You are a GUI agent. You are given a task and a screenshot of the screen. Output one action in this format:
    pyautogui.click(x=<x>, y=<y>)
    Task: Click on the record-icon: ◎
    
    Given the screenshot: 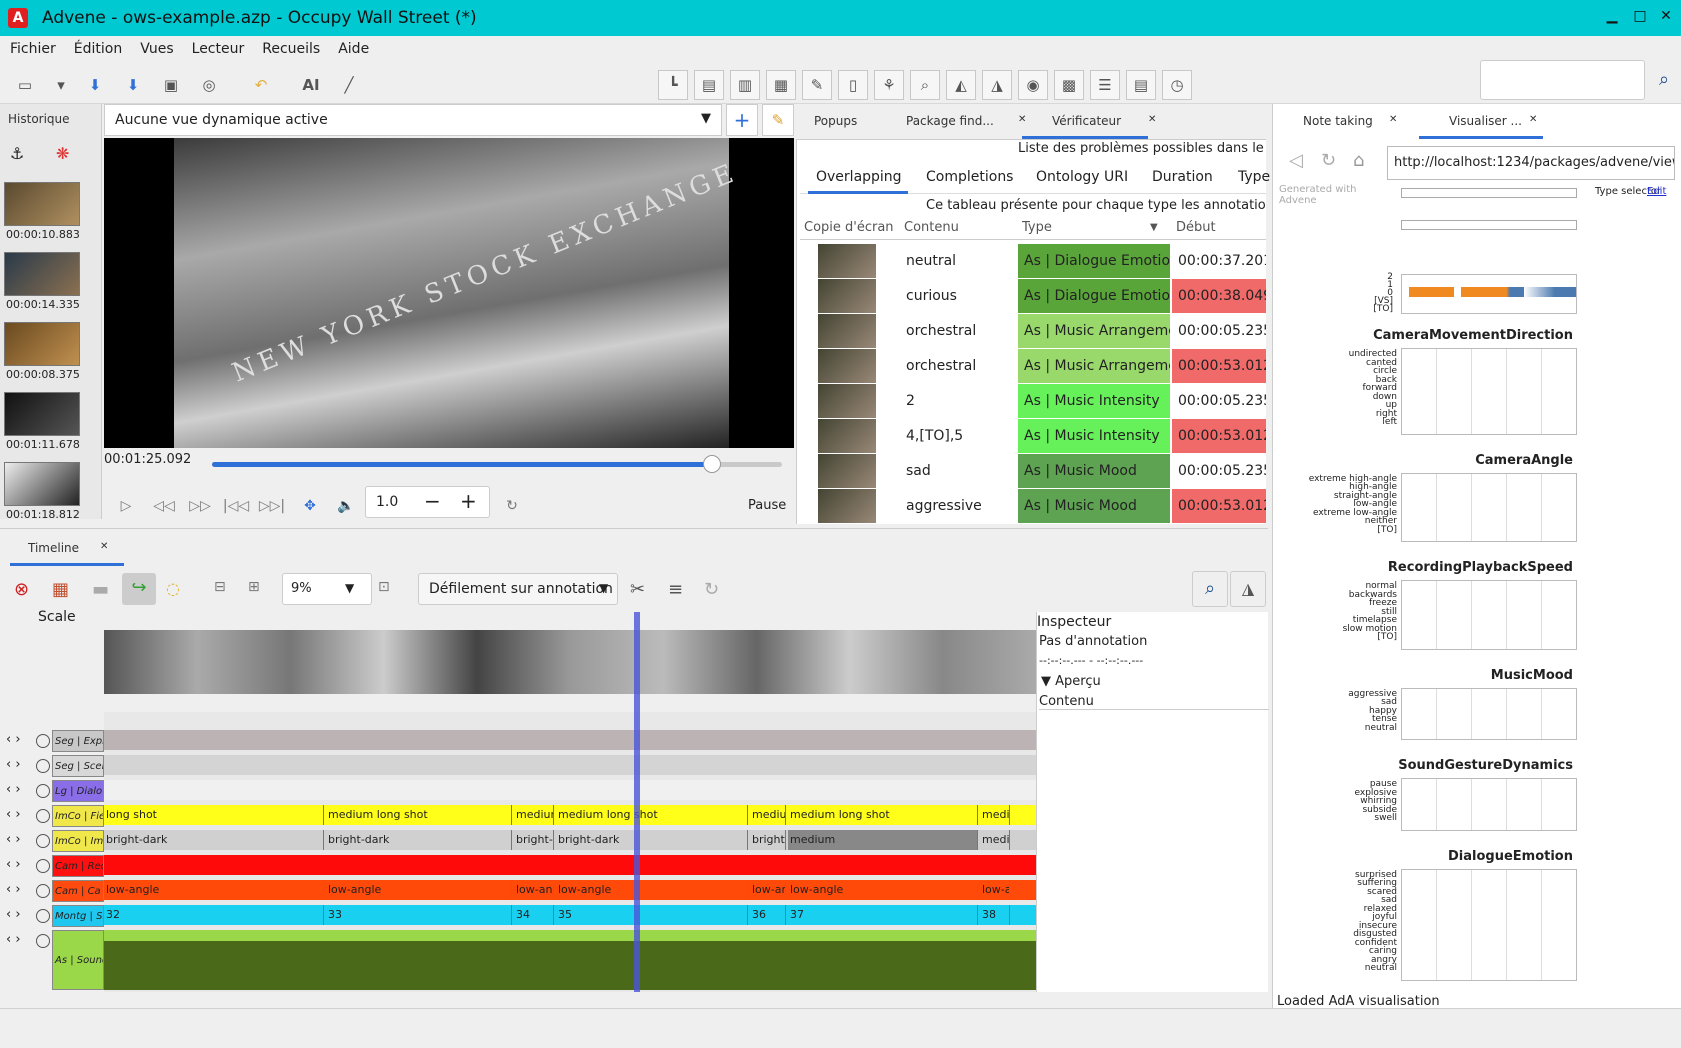 What is the action you would take?
    pyautogui.click(x=209, y=85)
    